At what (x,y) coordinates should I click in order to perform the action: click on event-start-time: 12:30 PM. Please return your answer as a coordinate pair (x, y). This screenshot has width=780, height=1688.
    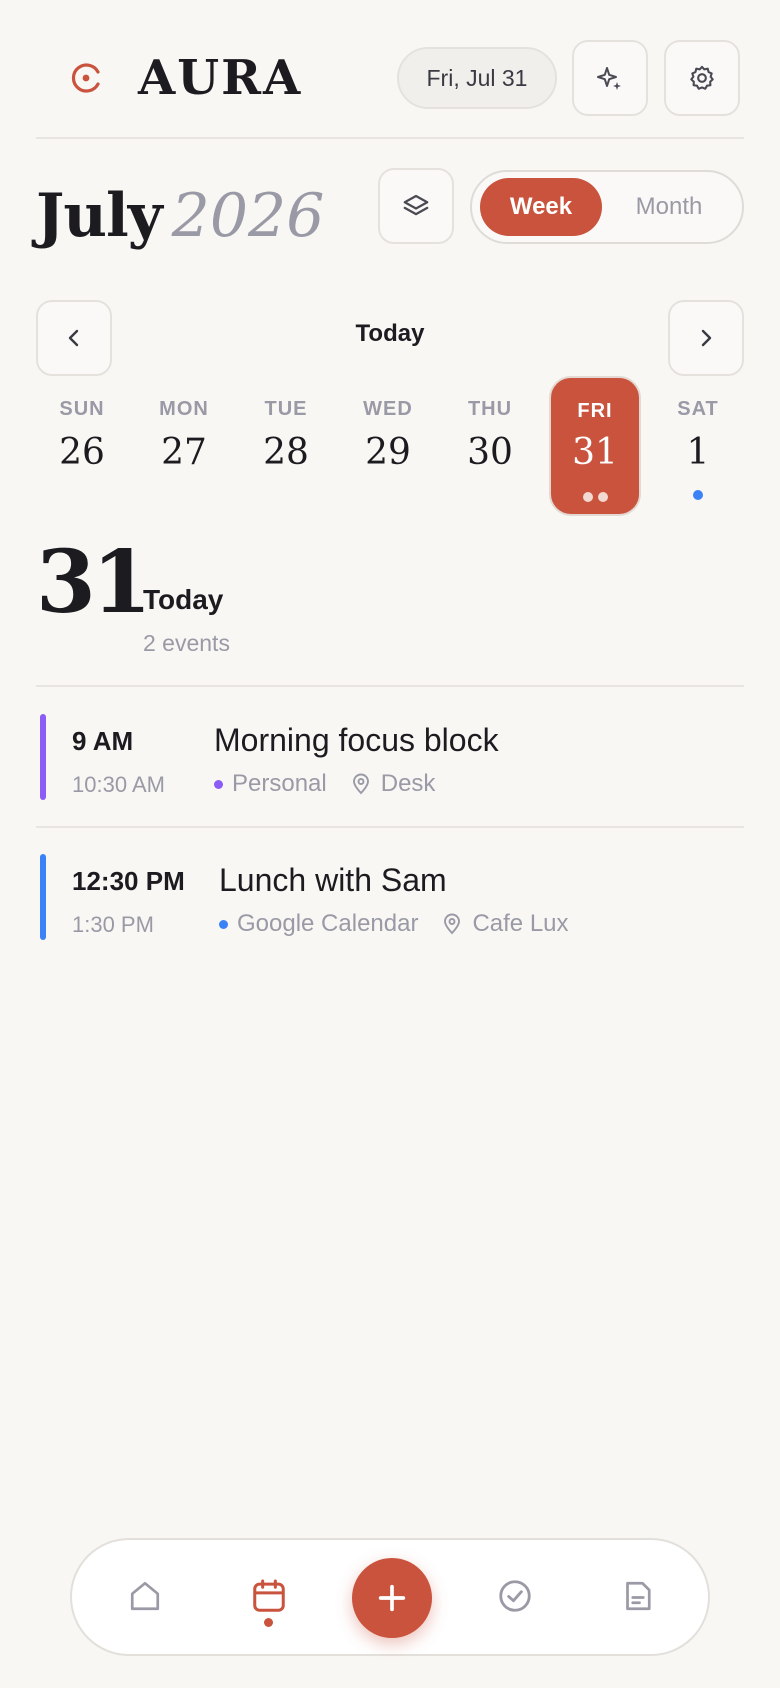
    Looking at the image, I should click on (128, 881).